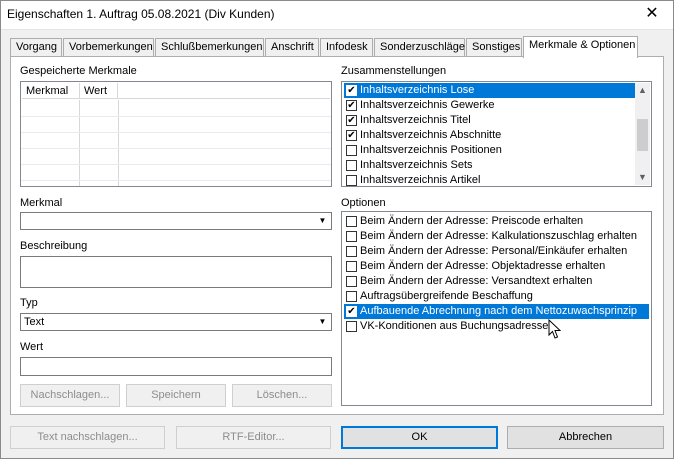 Image resolution: width=674 pixels, height=459 pixels. What do you see at coordinates (489, 90) in the screenshot?
I see `list-item: ✔ Inhaltsverzeichnis Lose` at bounding box center [489, 90].